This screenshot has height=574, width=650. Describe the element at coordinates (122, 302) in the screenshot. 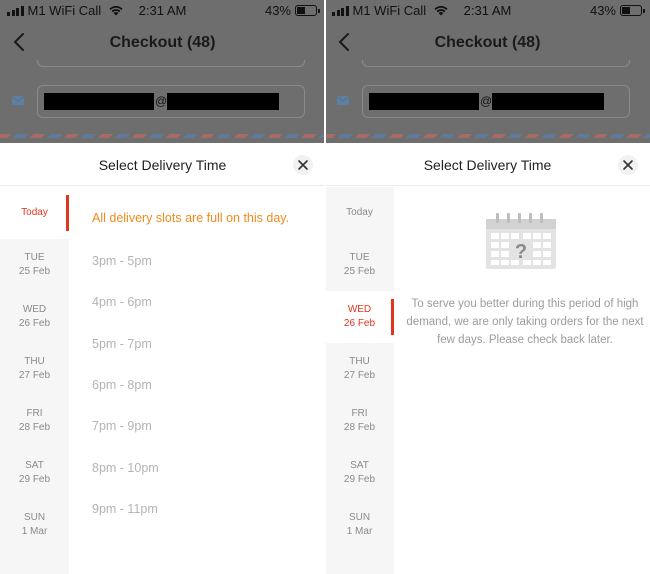

I see `time-slot: 4pm - 6pm` at that location.